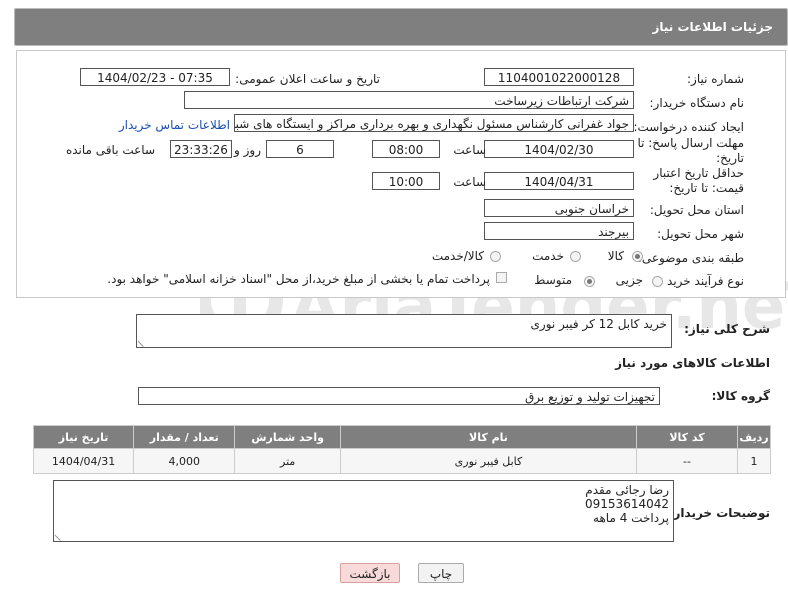  Describe the element at coordinates (559, 149) in the screenshot. I see `deadline-date-field: 1404/02/30` at that location.